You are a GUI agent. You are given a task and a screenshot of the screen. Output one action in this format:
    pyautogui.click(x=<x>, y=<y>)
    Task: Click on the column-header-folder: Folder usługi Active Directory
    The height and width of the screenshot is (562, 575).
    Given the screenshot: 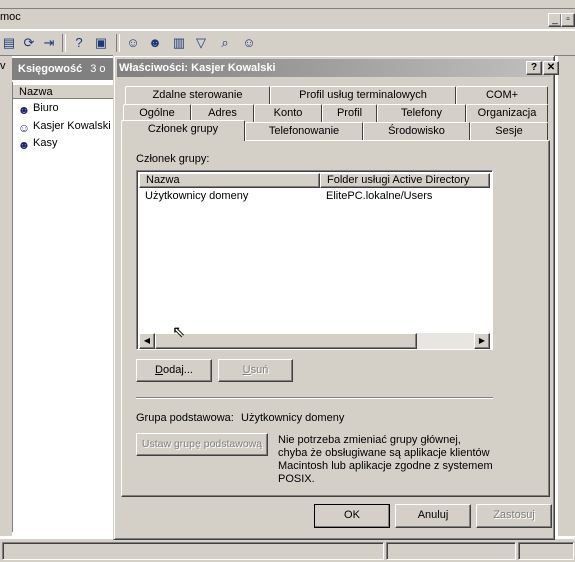 What is the action you would take?
    pyautogui.click(x=405, y=180)
    